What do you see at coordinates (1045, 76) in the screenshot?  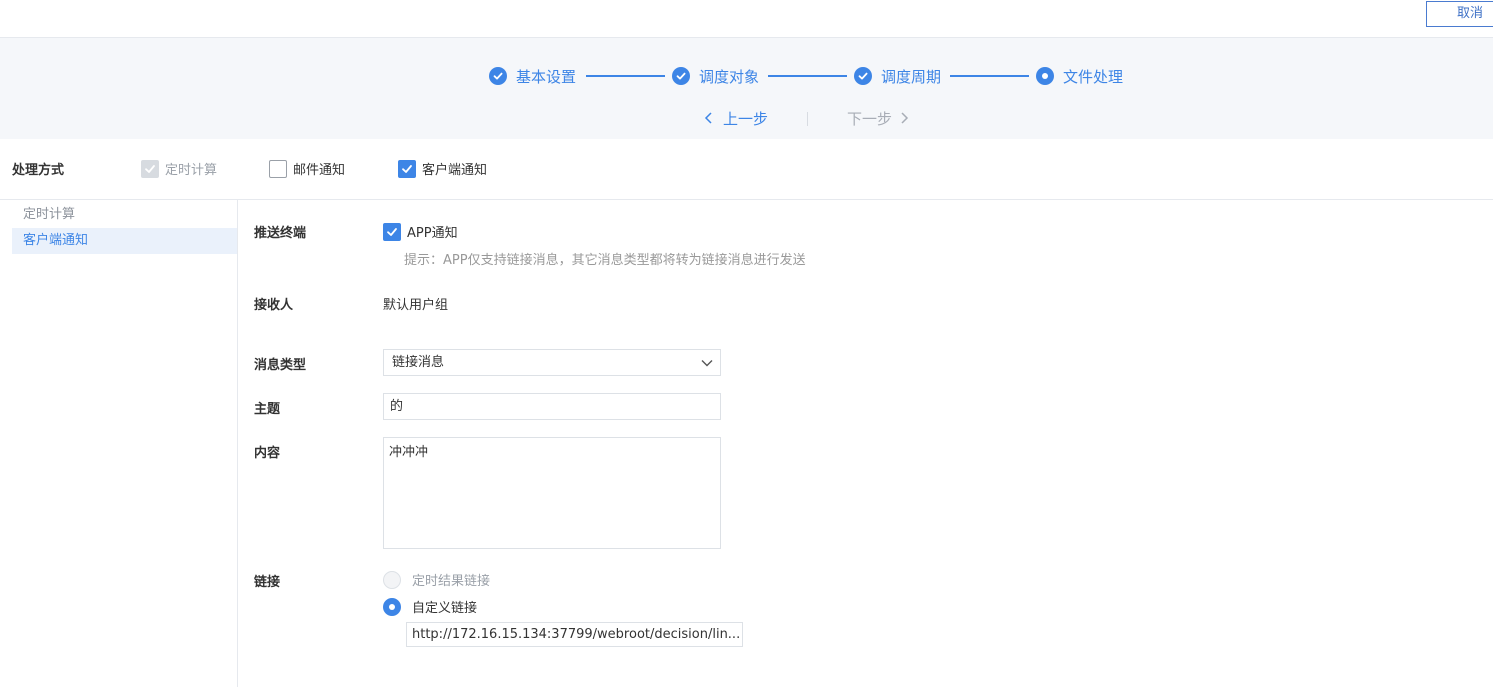 I see `current-step-icon` at bounding box center [1045, 76].